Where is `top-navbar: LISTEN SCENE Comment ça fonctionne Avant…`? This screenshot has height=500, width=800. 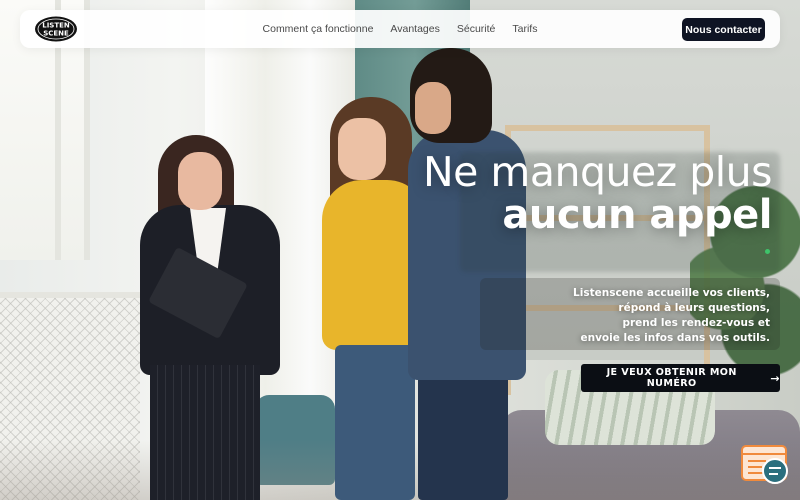 top-navbar: LISTEN SCENE Comment ça fonctionne Avant… is located at coordinates (400, 29).